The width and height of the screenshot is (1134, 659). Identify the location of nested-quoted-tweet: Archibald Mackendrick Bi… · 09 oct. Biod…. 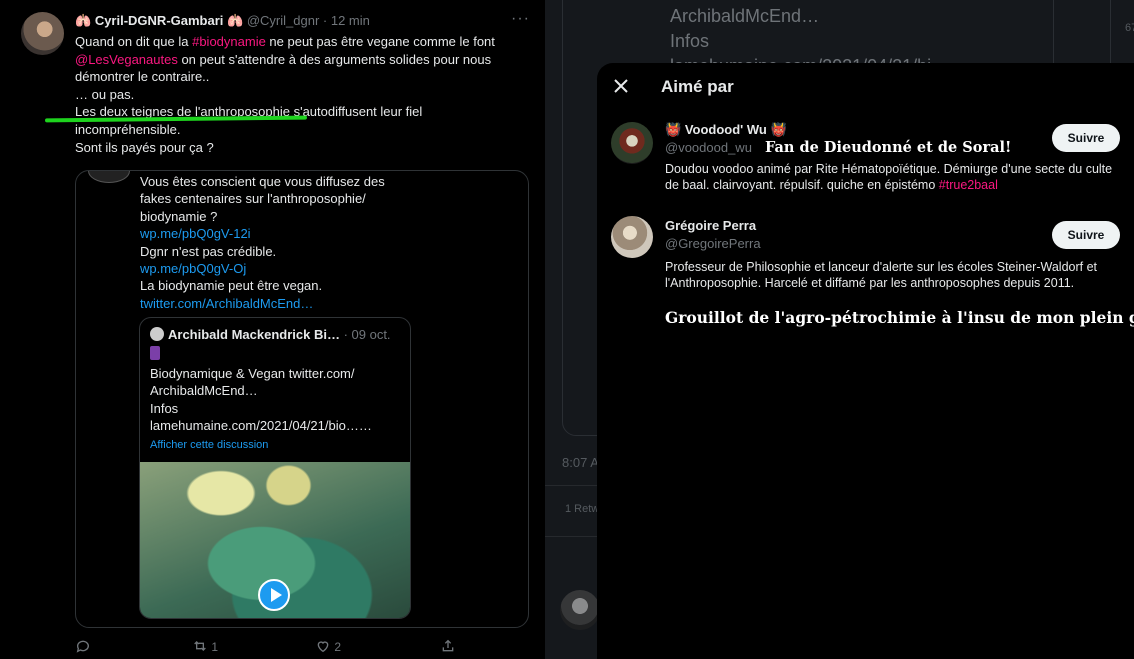
(275, 468).